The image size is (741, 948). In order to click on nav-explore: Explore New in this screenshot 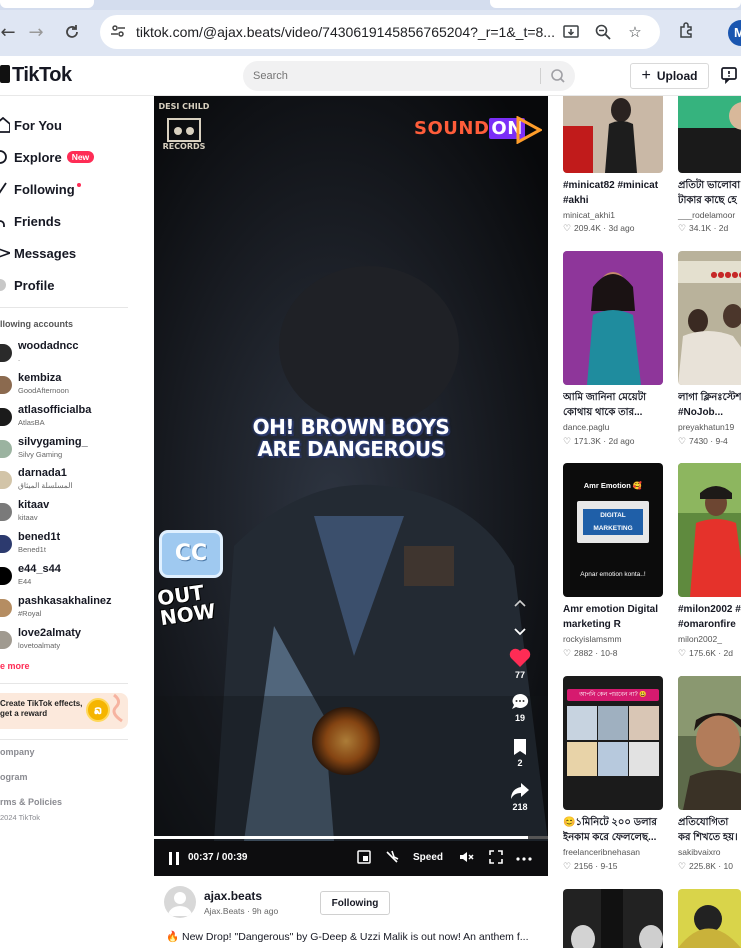, I will do `click(47, 157)`.